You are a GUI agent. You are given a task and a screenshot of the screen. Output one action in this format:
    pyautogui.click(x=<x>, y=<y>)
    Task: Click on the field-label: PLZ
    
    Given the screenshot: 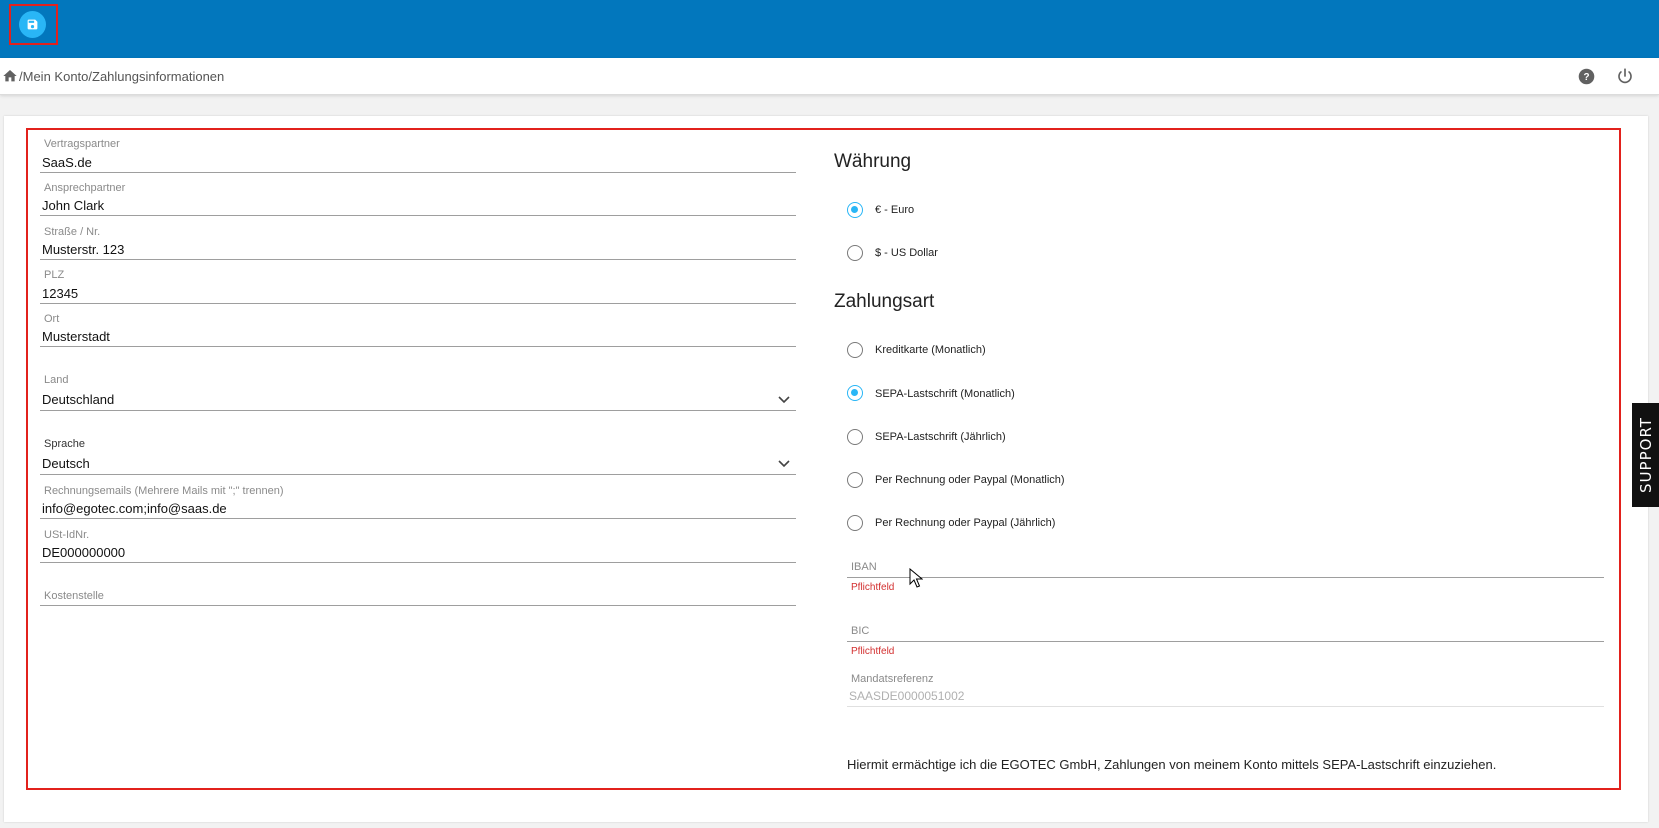 What is the action you would take?
    pyautogui.click(x=54, y=275)
    